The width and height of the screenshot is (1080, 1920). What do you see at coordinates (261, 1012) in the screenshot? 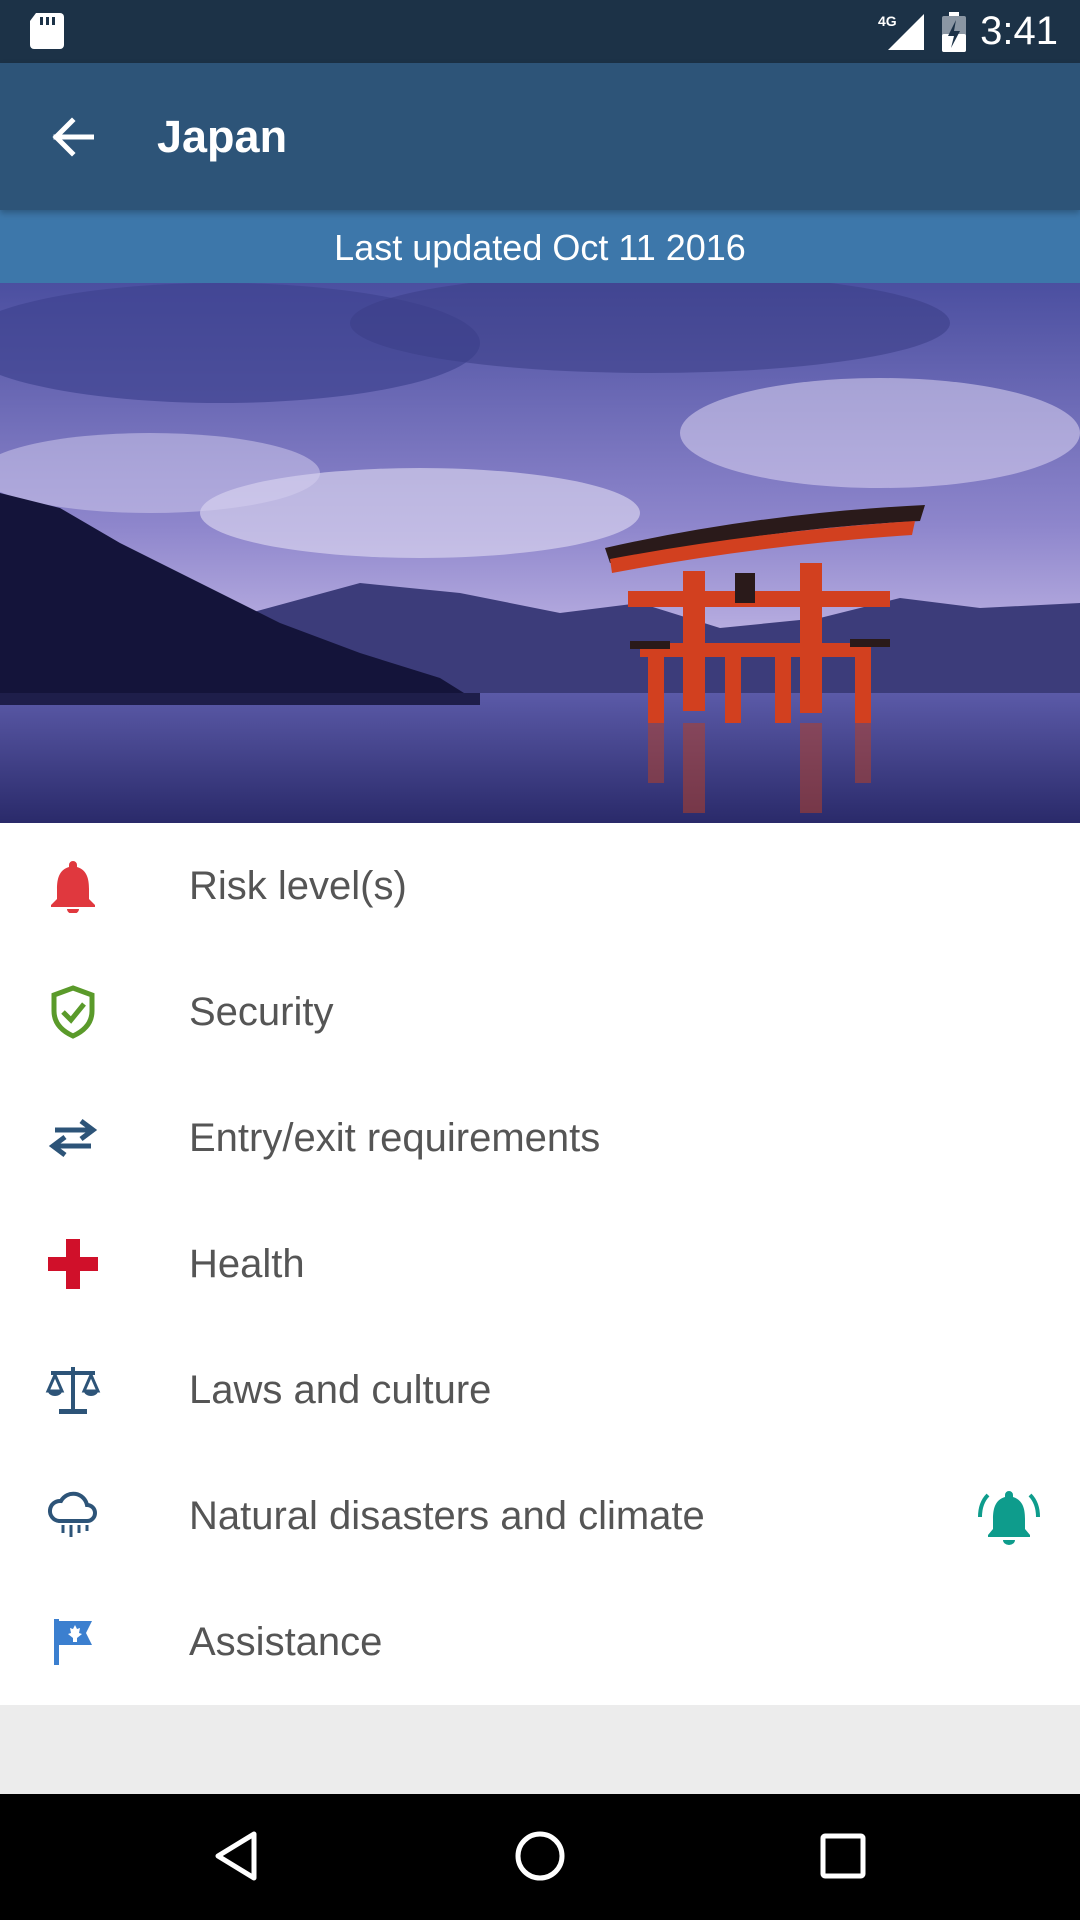
I see `menu-item-label: Security` at bounding box center [261, 1012].